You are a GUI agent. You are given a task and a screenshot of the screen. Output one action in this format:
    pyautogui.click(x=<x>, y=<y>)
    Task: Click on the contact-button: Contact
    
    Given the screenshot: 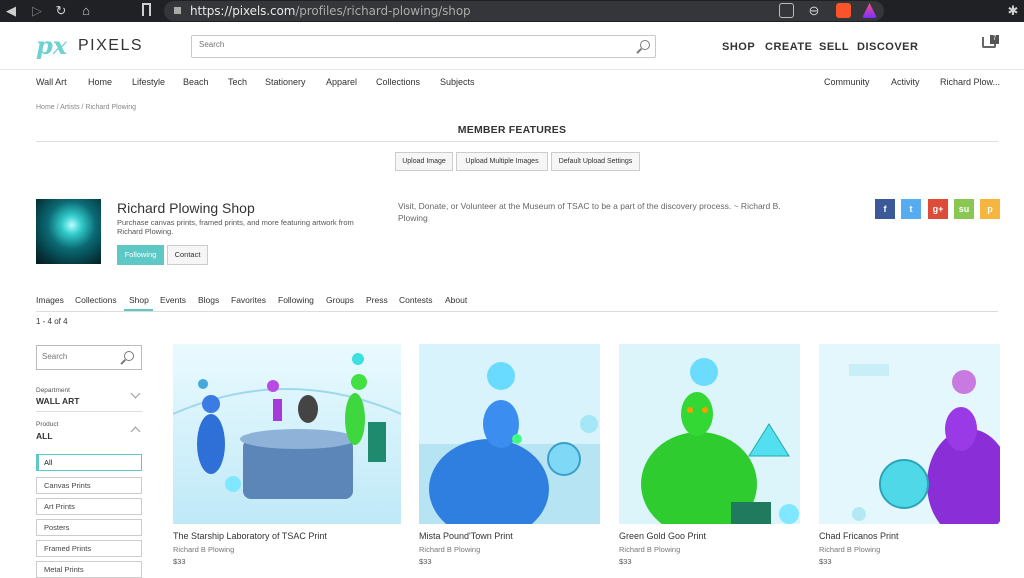 What is the action you would take?
    pyautogui.click(x=187, y=255)
    